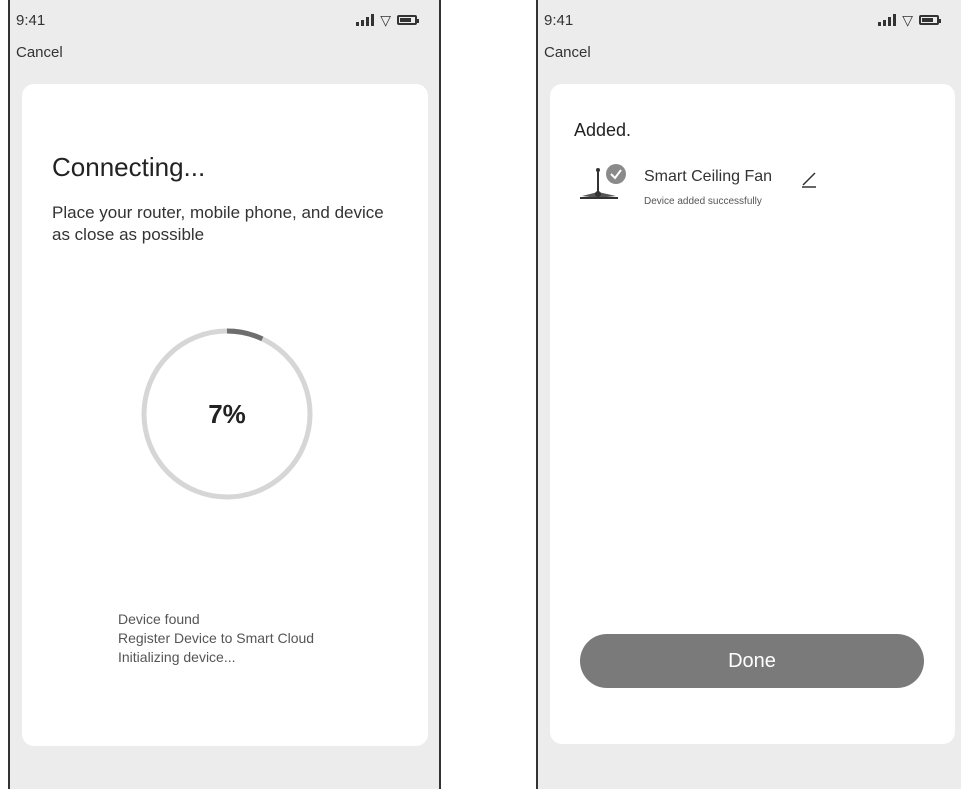 This screenshot has width=961, height=789. What do you see at coordinates (809, 179) in the screenshot?
I see `pencil-icon` at bounding box center [809, 179].